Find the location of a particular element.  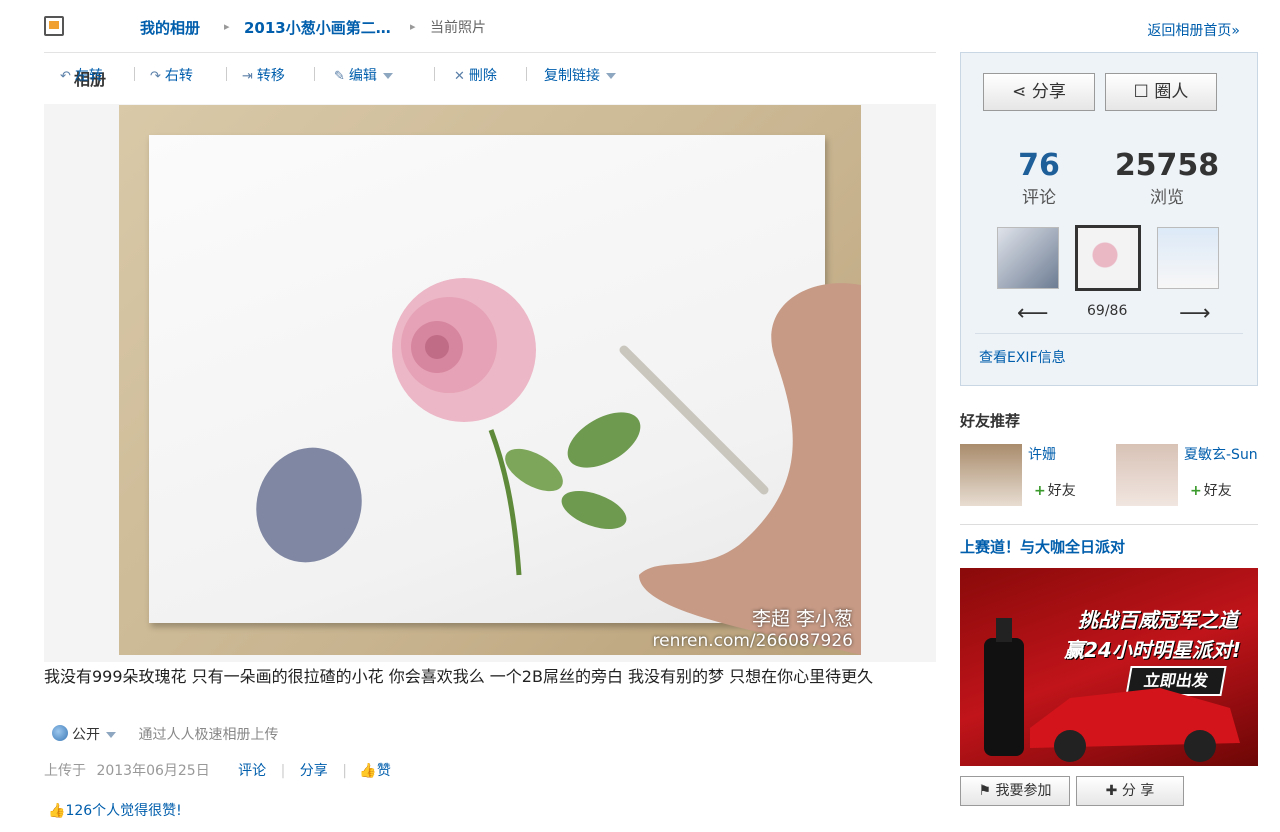

privacy-dropdown: 公开 is located at coordinates (84, 734).